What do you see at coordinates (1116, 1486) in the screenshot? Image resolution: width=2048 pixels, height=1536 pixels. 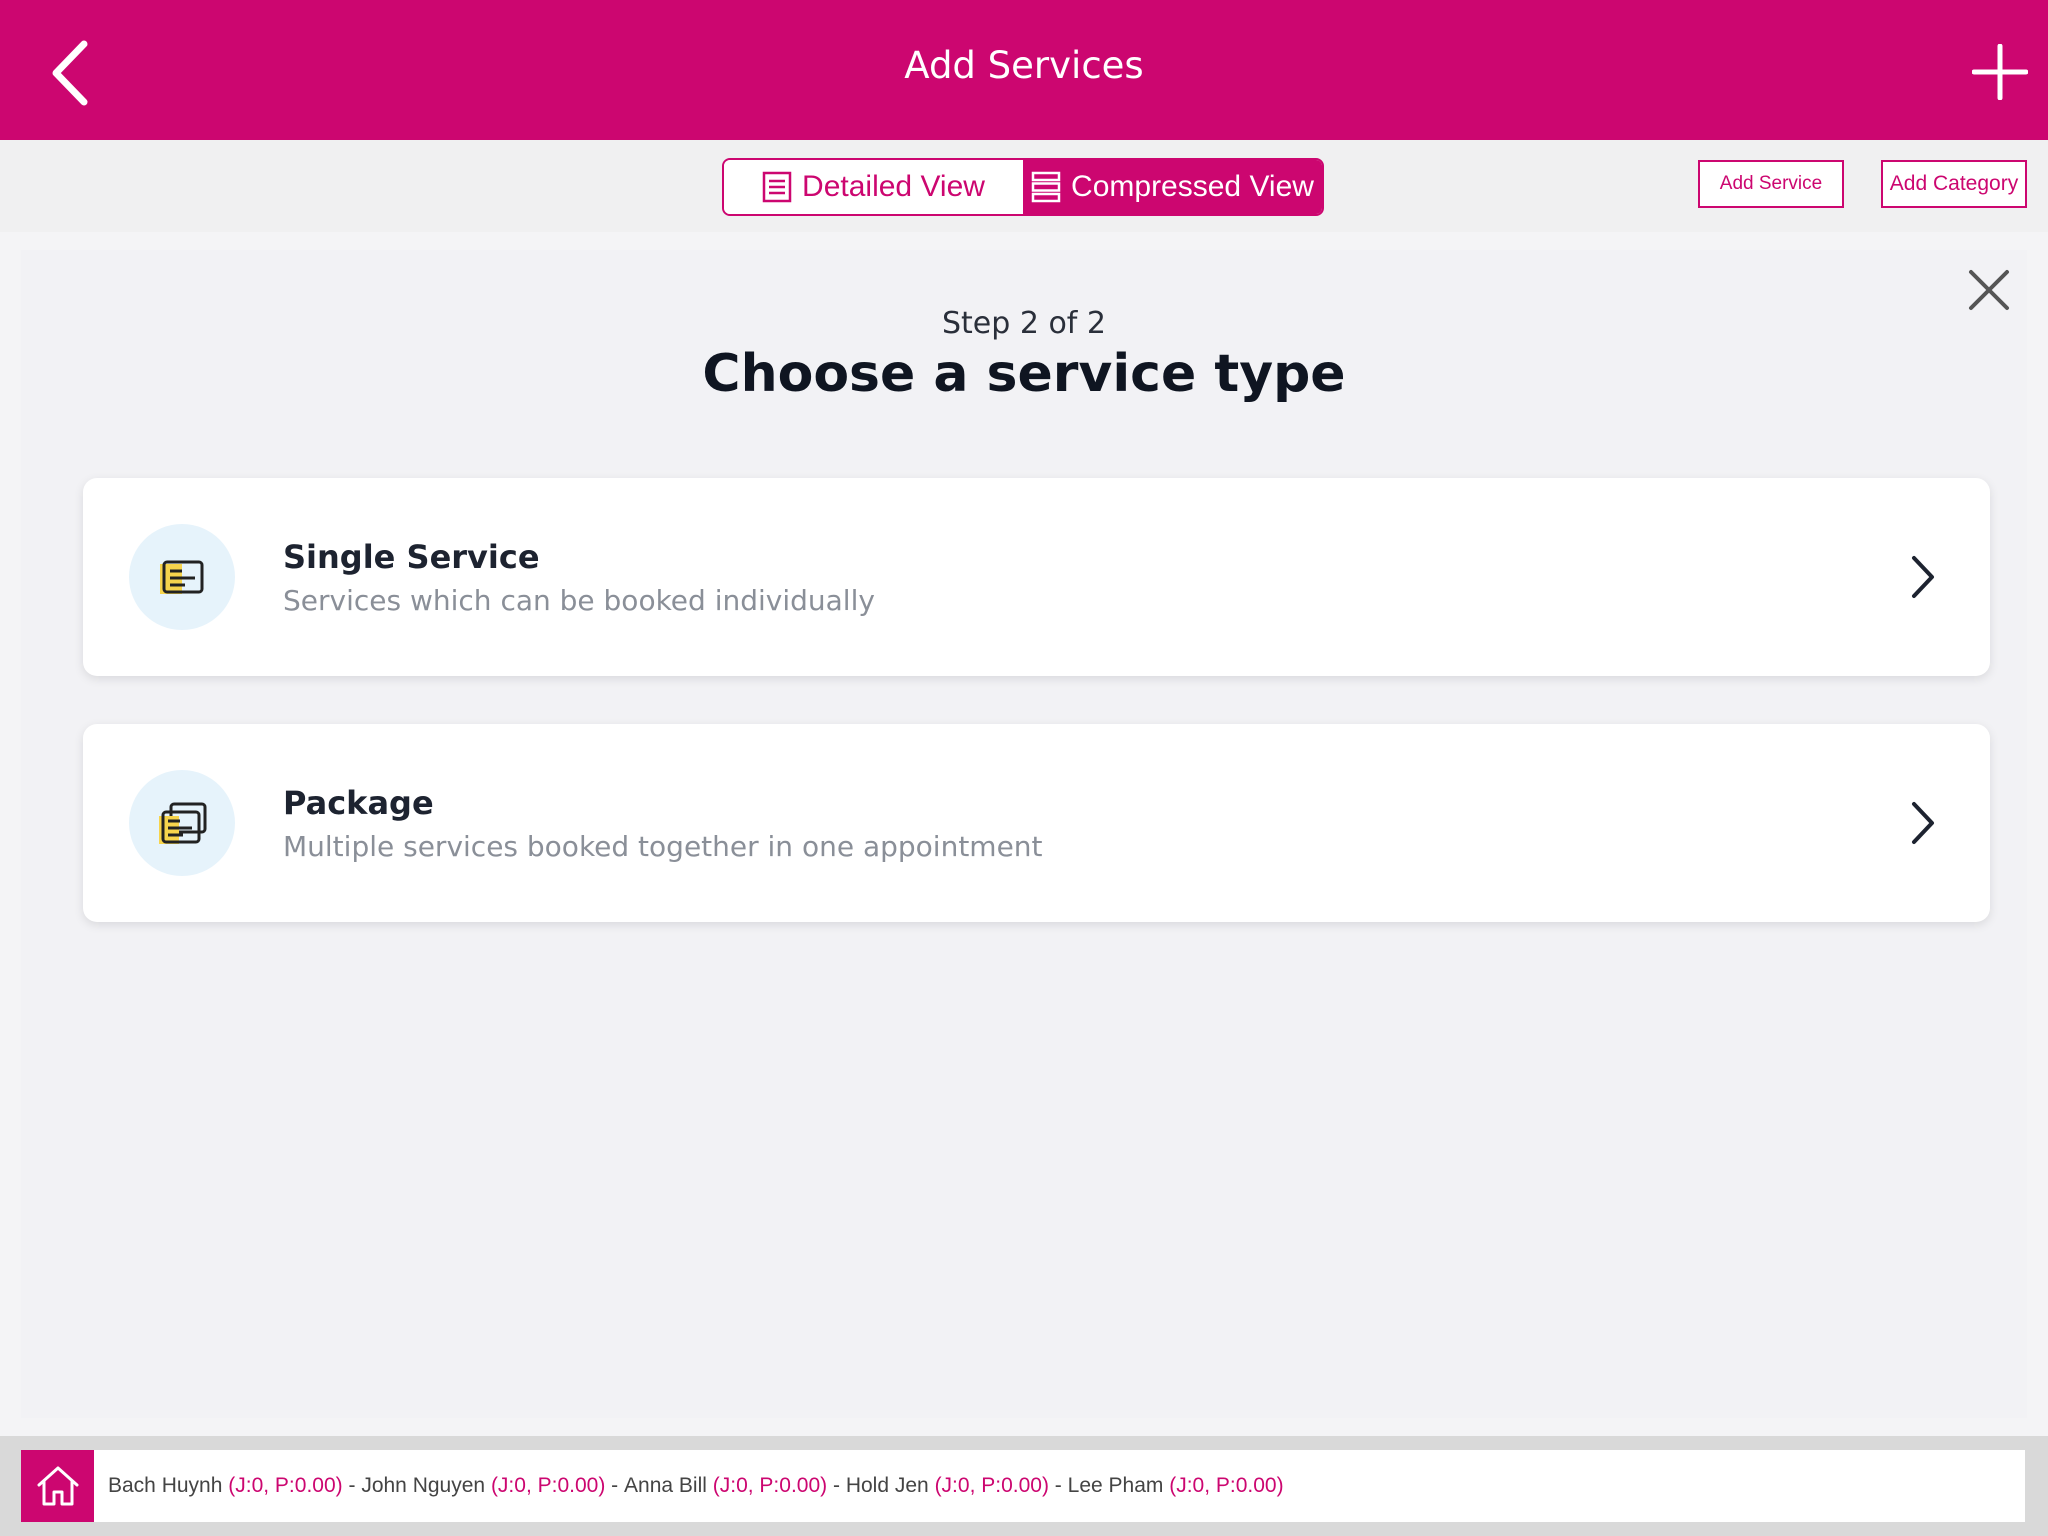 I see `staff-name: Lee Pham` at bounding box center [1116, 1486].